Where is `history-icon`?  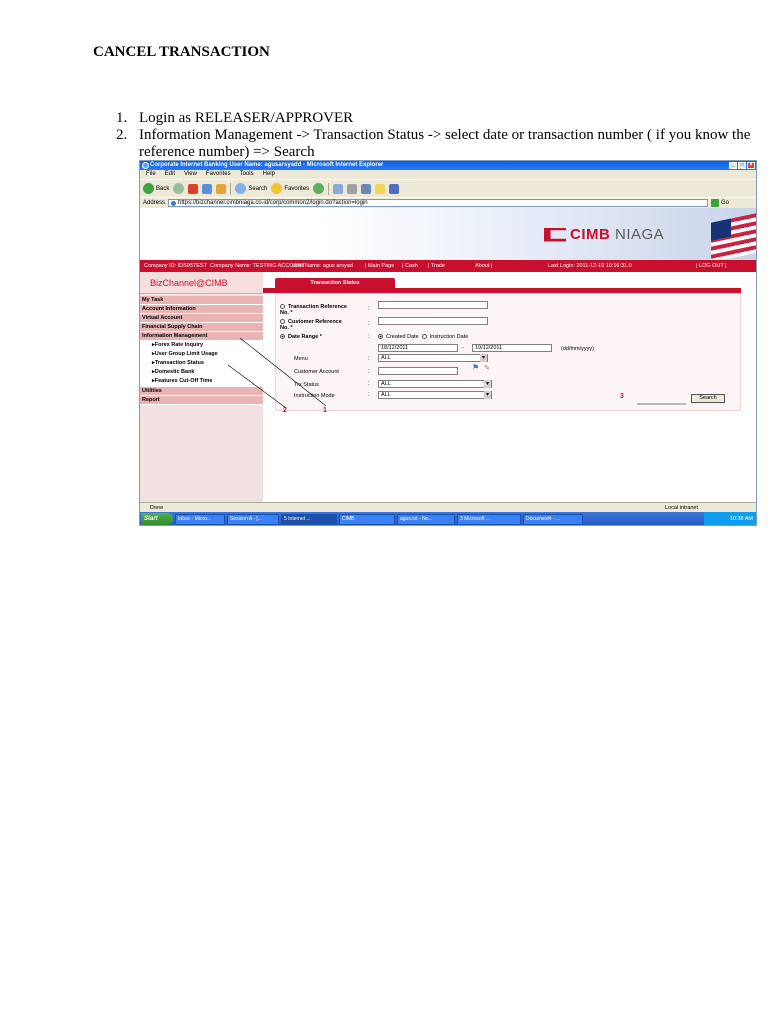 history-icon is located at coordinates (319, 188).